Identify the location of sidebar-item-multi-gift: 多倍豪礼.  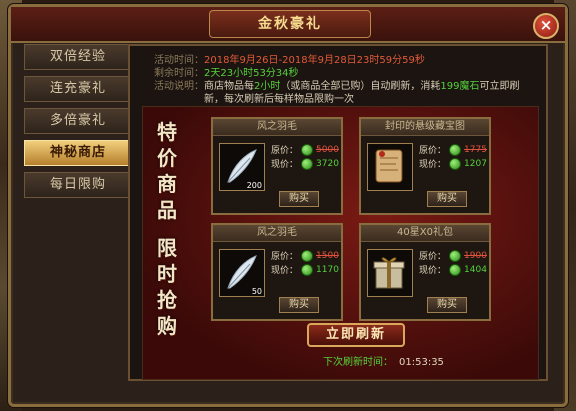
(78, 121).